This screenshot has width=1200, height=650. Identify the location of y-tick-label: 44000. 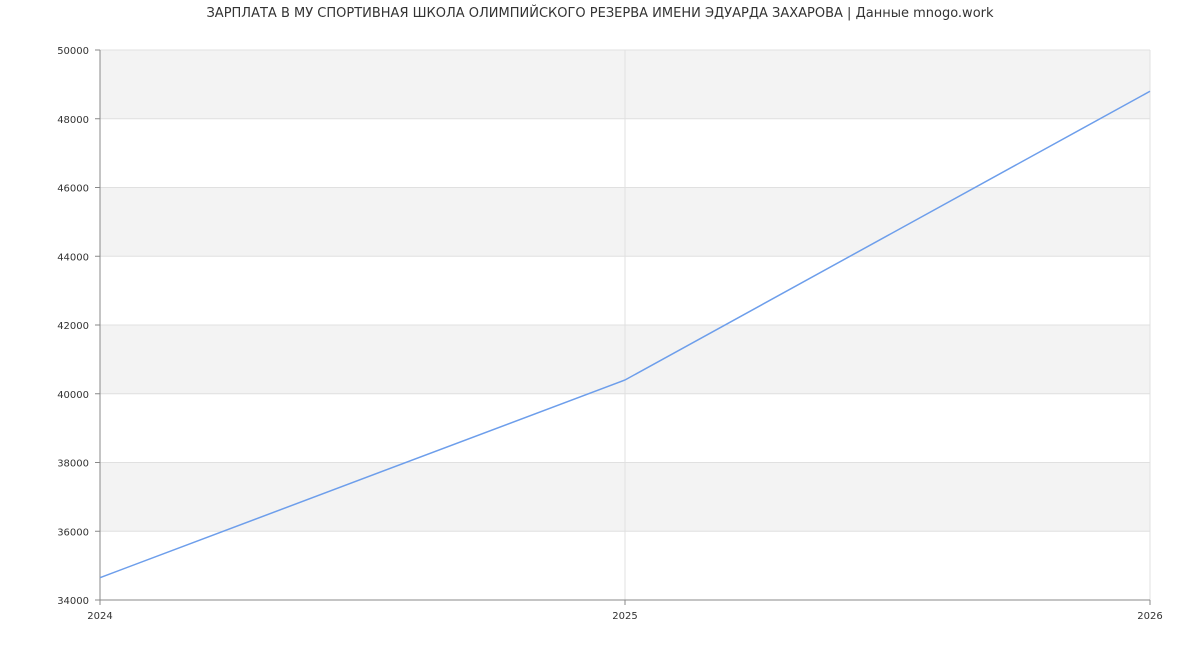
(73, 257).